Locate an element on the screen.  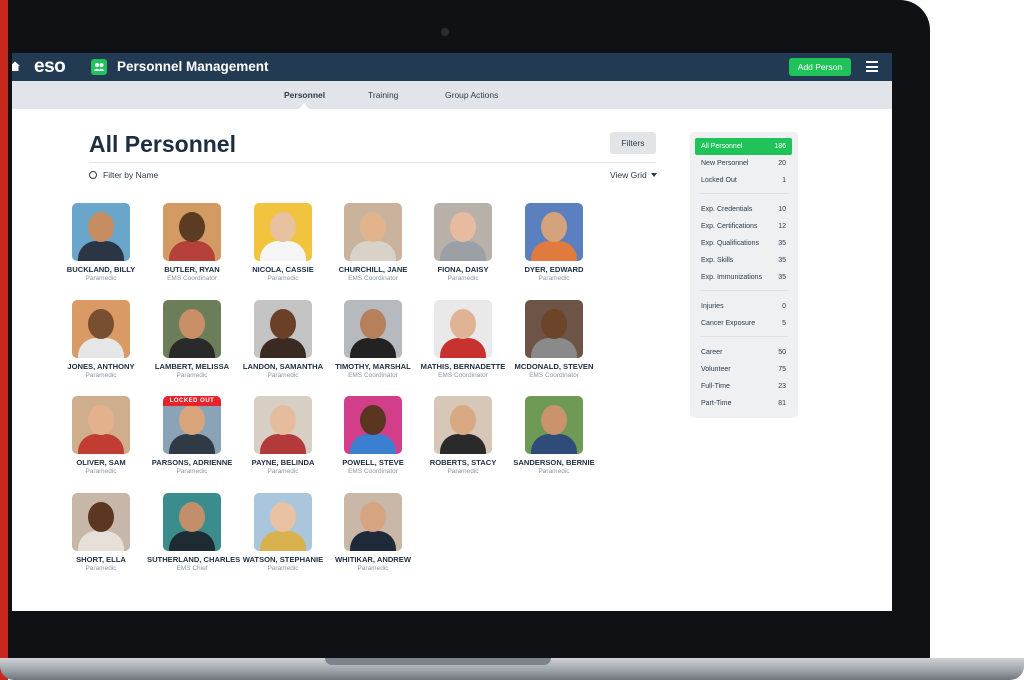
add-person-button: Add Person is located at coordinates (820, 67).